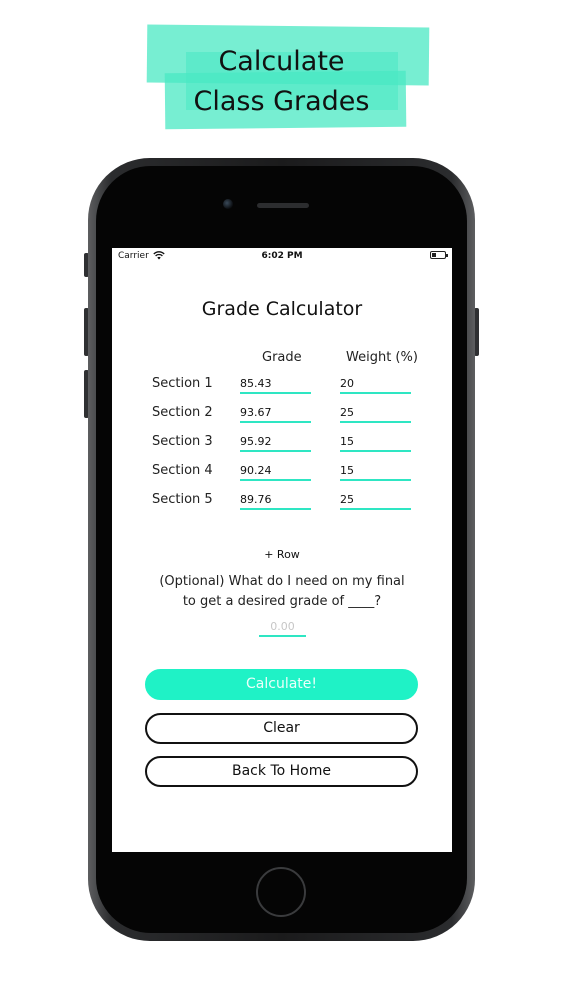 This screenshot has width=563, height=1000. I want to click on home-button, so click(281, 892).